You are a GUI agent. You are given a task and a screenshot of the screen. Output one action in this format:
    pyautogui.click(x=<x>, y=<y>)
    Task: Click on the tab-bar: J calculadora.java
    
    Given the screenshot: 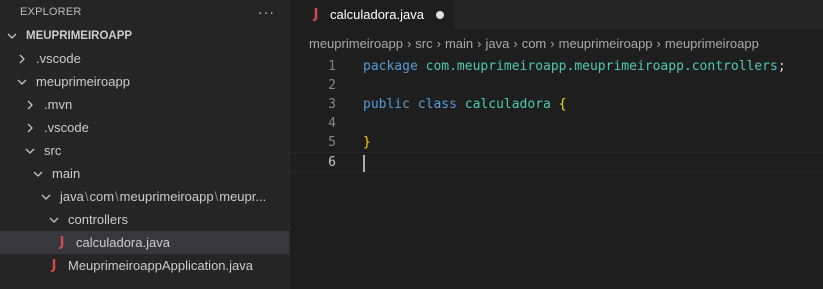 What is the action you would take?
    pyautogui.click(x=556, y=14)
    